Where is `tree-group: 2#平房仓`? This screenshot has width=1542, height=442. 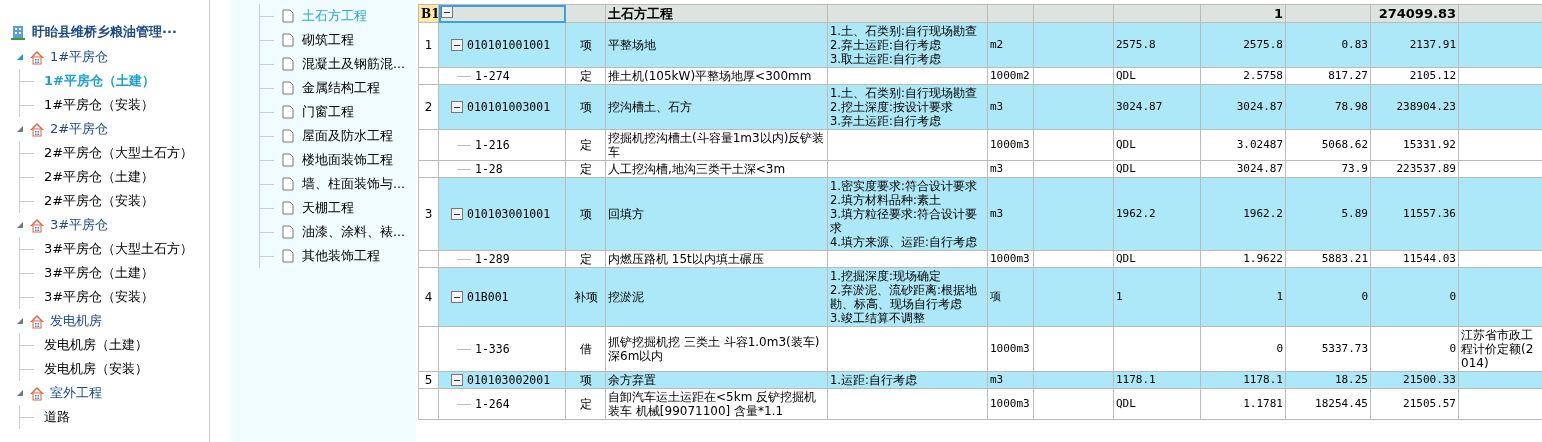 tree-group: 2#平房仓 is located at coordinates (79, 129).